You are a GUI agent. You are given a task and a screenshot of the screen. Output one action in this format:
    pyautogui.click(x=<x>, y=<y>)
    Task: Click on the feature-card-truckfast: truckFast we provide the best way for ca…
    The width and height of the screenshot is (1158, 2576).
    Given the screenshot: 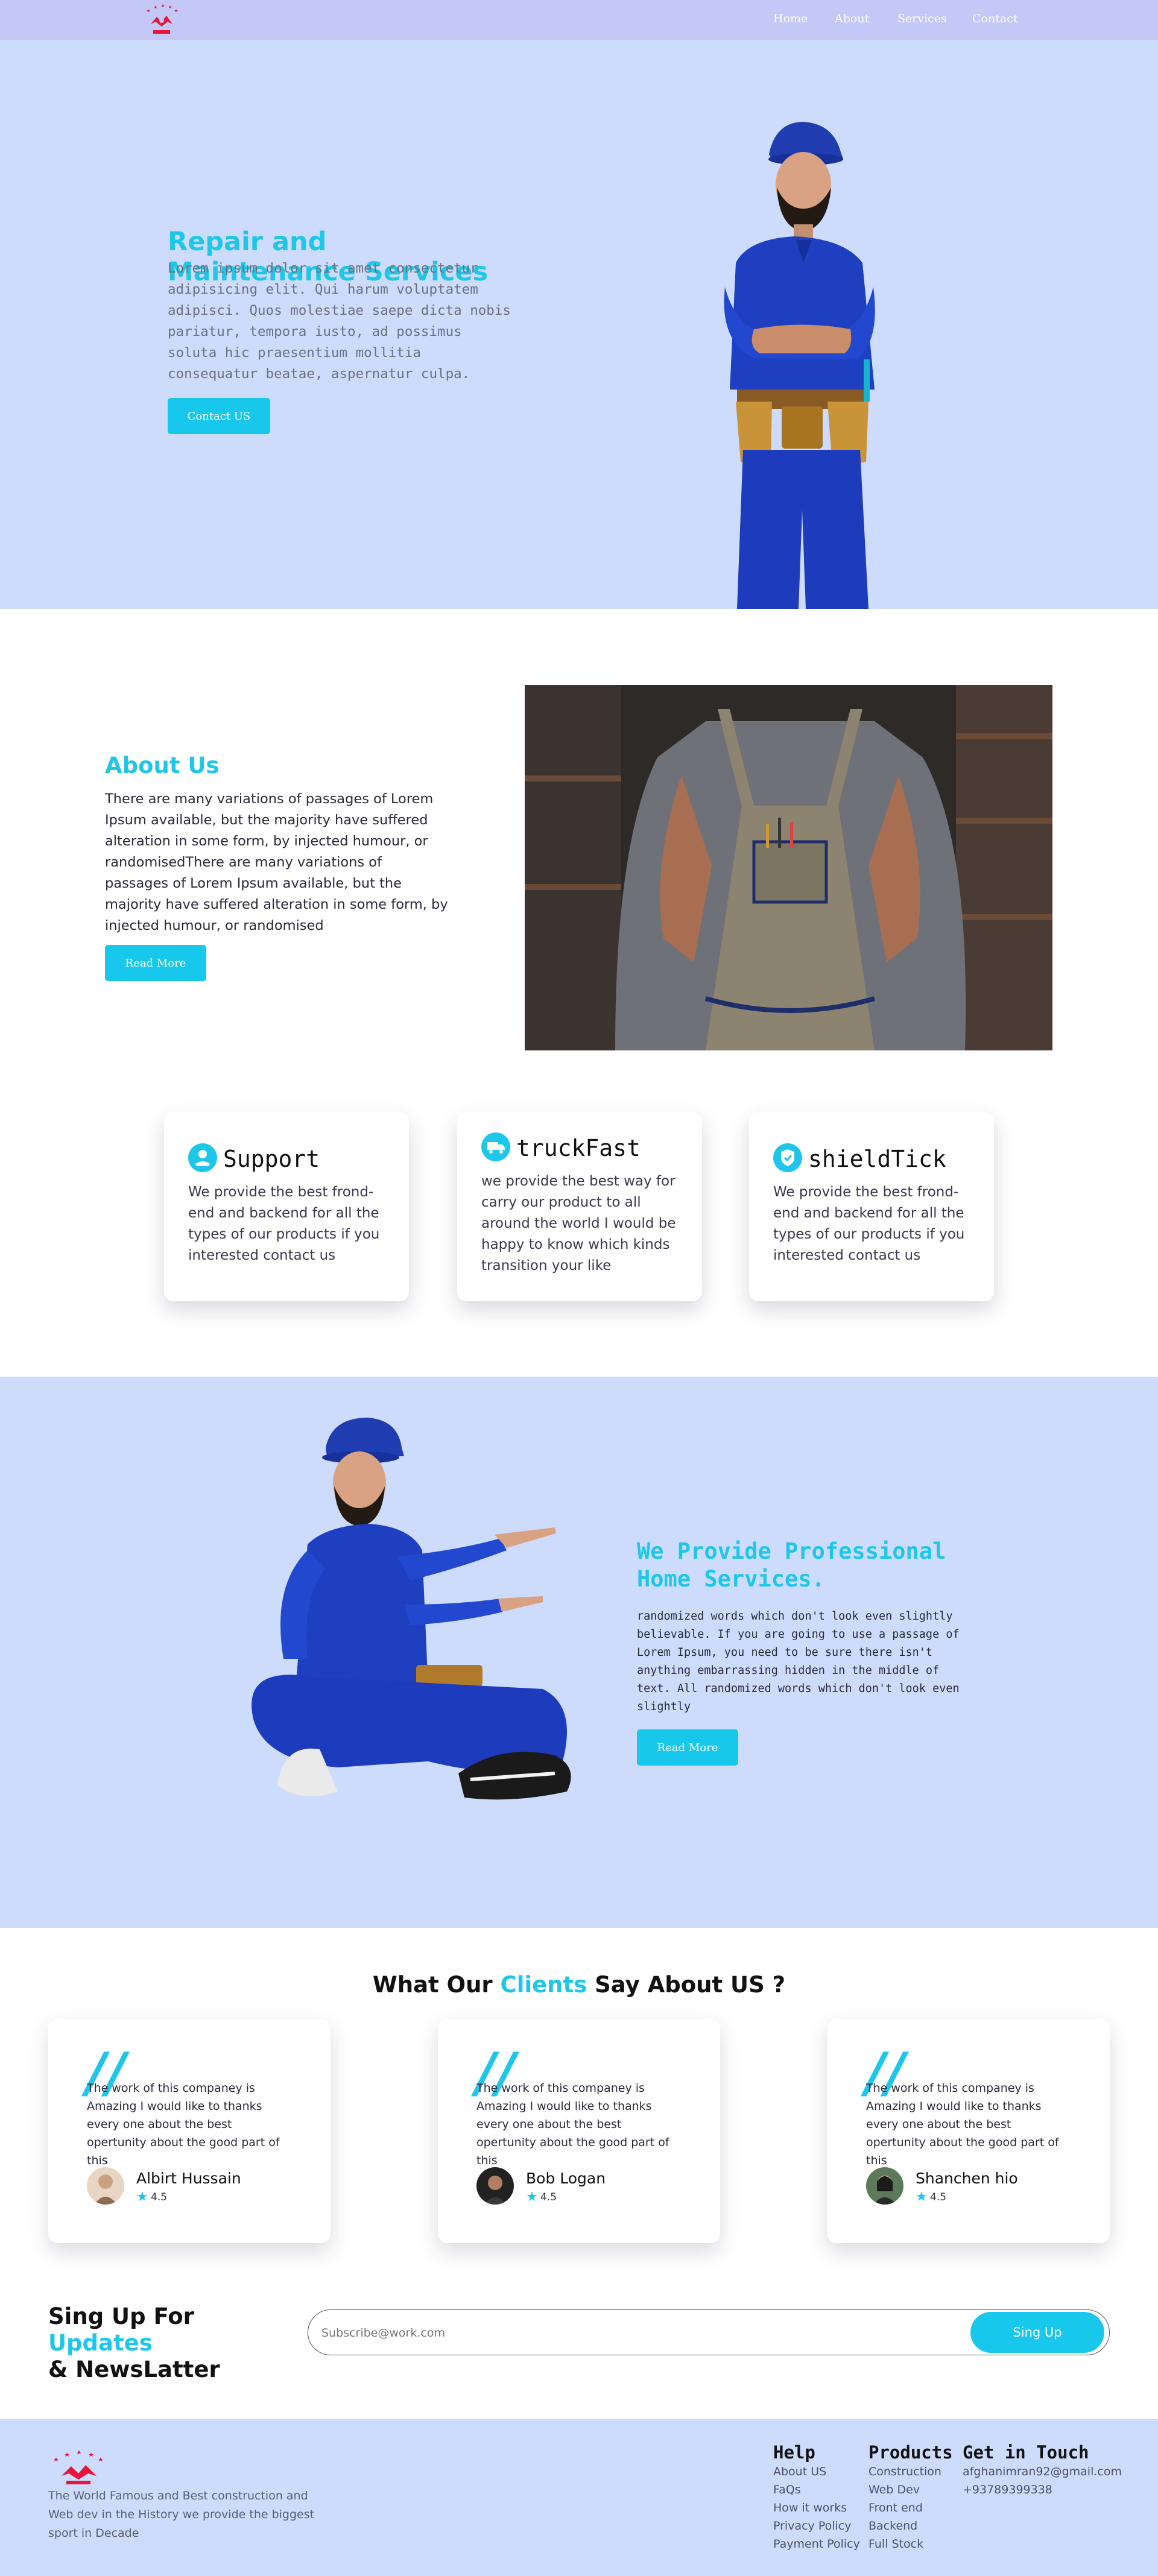 What is the action you would take?
    pyautogui.click(x=579, y=1206)
    